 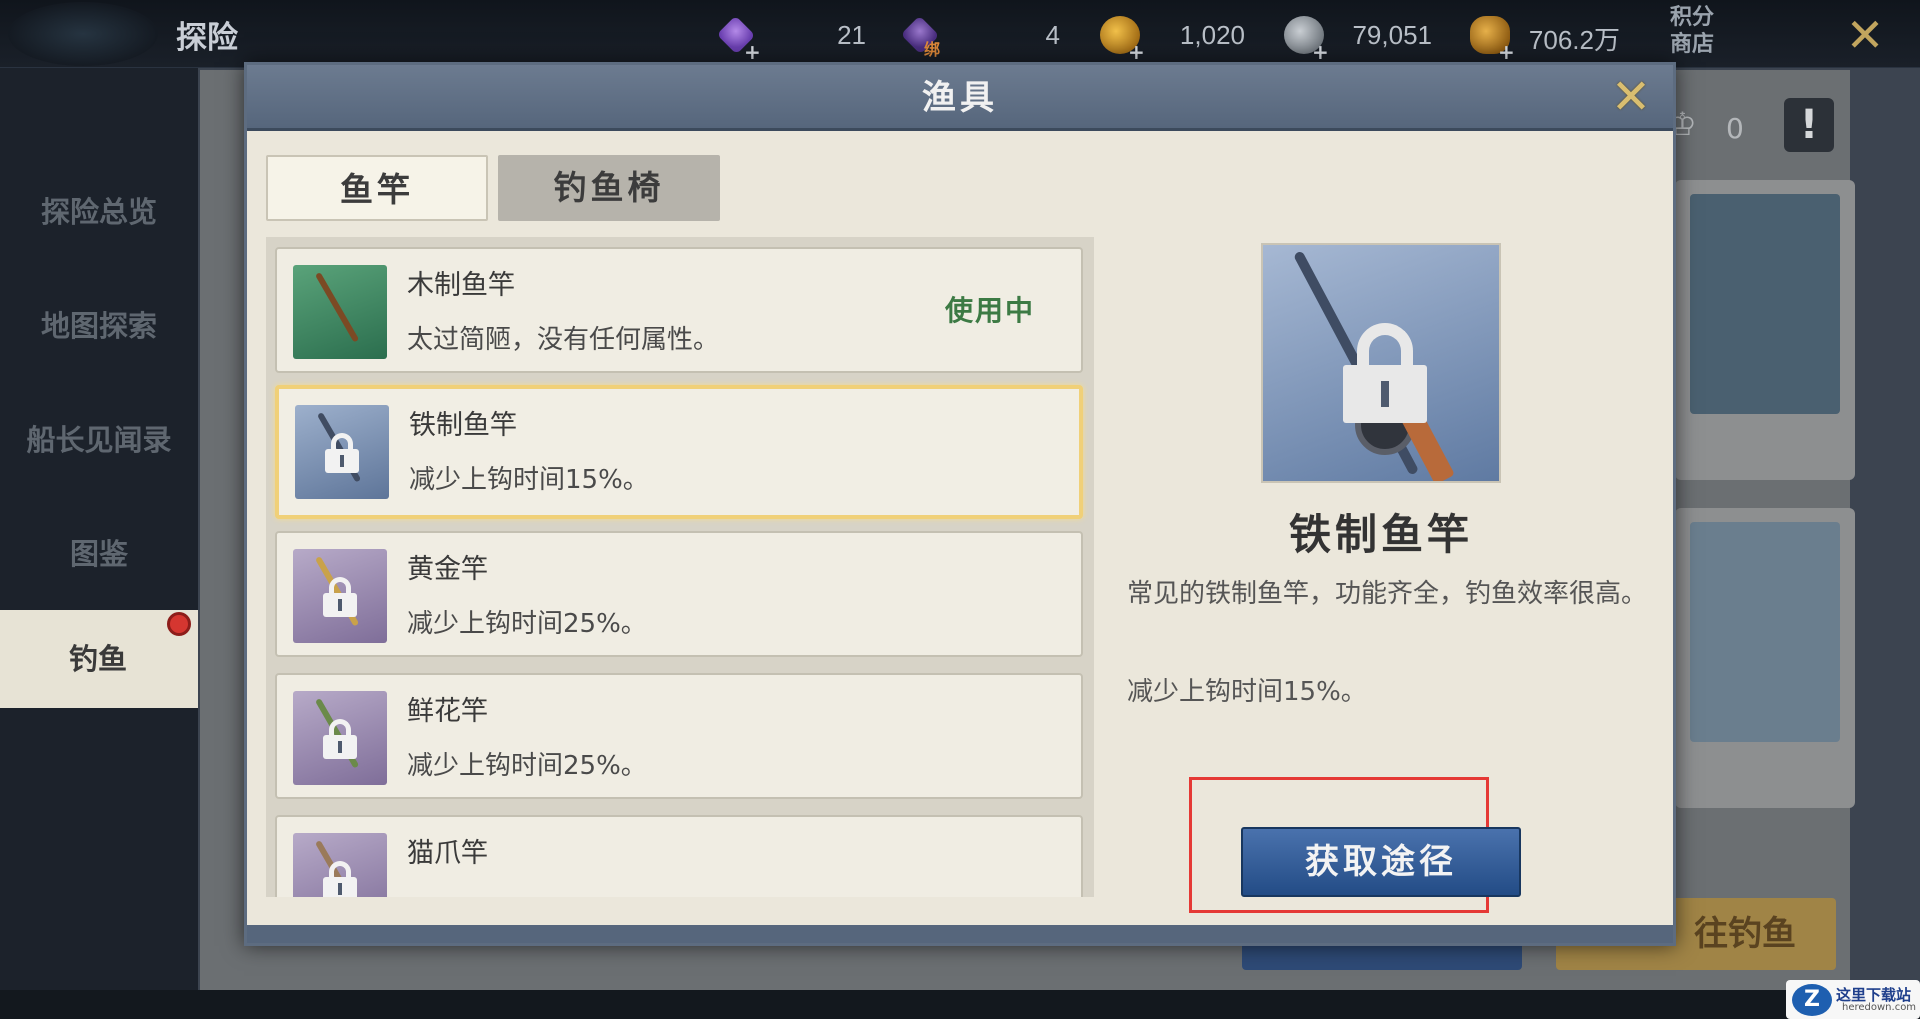 I want to click on points-shop-button: 积分 商店, so click(x=1692, y=33).